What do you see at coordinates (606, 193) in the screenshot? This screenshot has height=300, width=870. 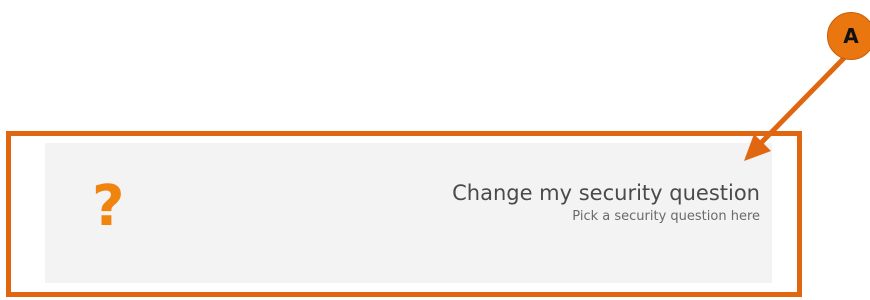 I see `card-title: Change my security question` at bounding box center [606, 193].